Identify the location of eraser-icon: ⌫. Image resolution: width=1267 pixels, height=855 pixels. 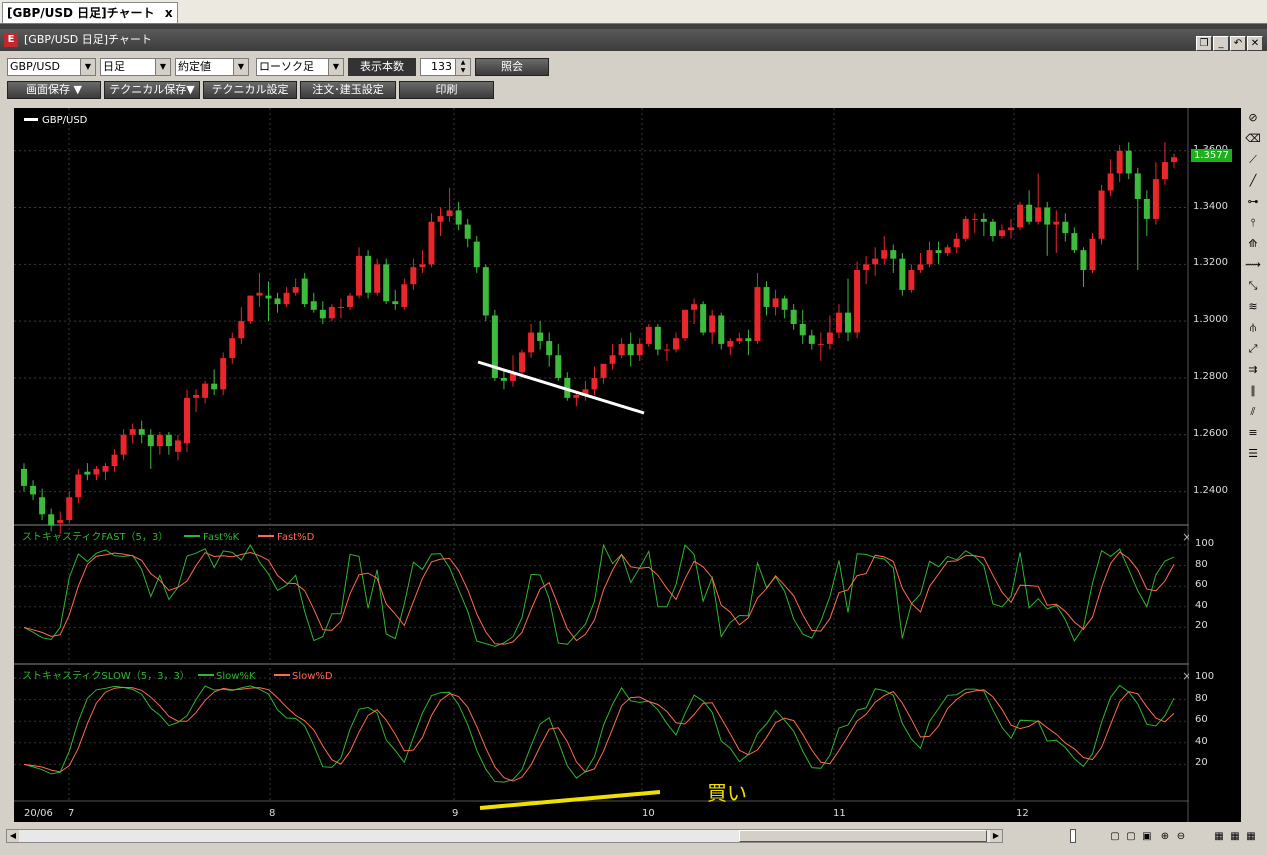
(1253, 139).